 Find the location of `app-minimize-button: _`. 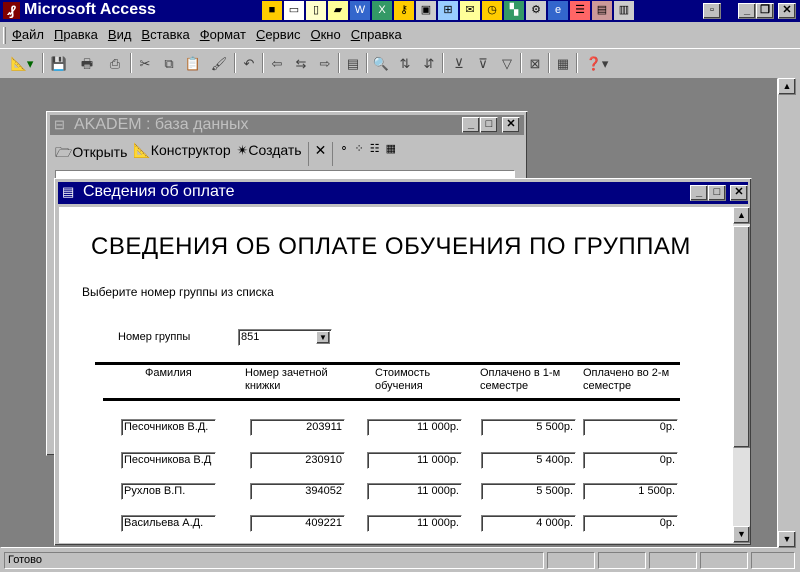

app-minimize-button: _ is located at coordinates (747, 11).